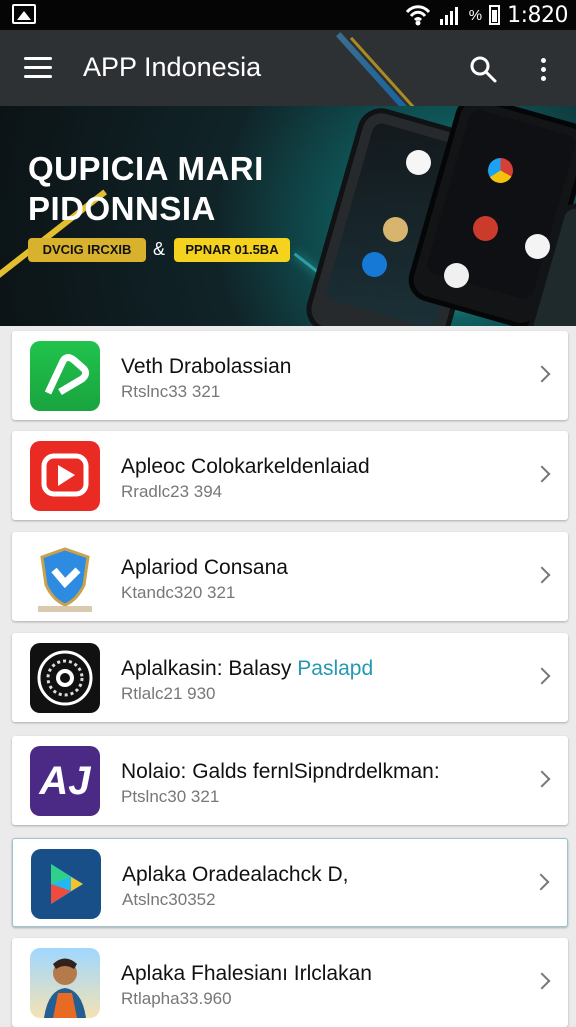  Describe the element at coordinates (65, 983) in the screenshot. I see `person-icon` at that location.